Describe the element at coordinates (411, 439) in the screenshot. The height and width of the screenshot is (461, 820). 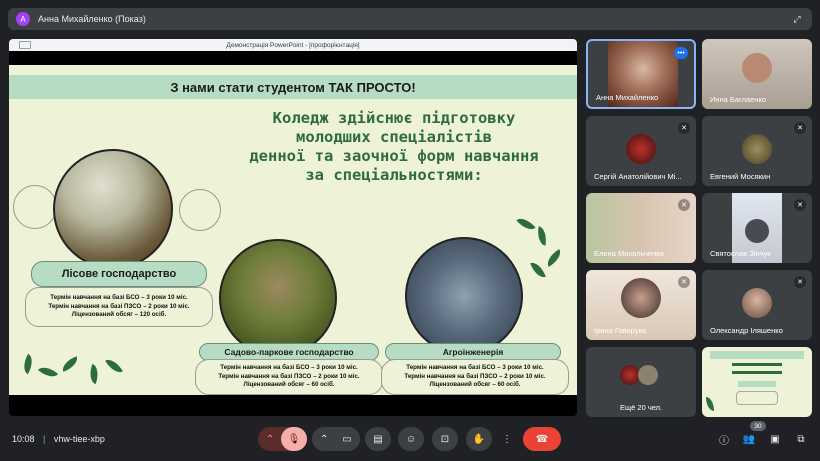
I see `emoji-button: ☺` at that location.